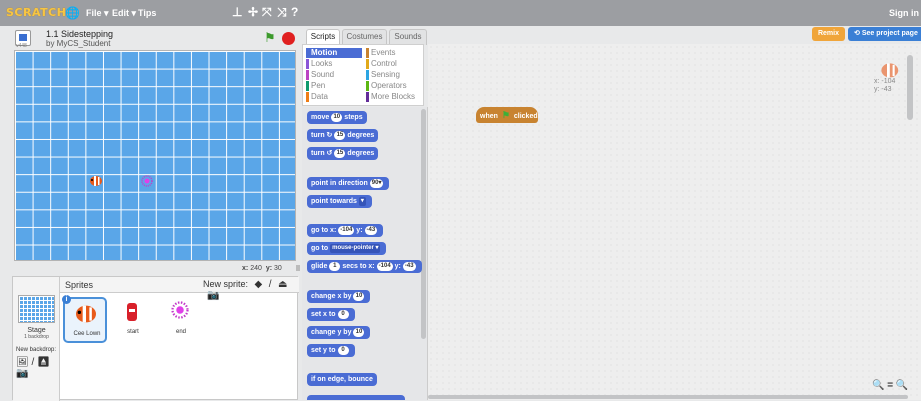 This screenshot has height=401, width=921. Describe the element at coordinates (339, 201) in the screenshot. I see `point-towards-block: point towards ▾` at that location.